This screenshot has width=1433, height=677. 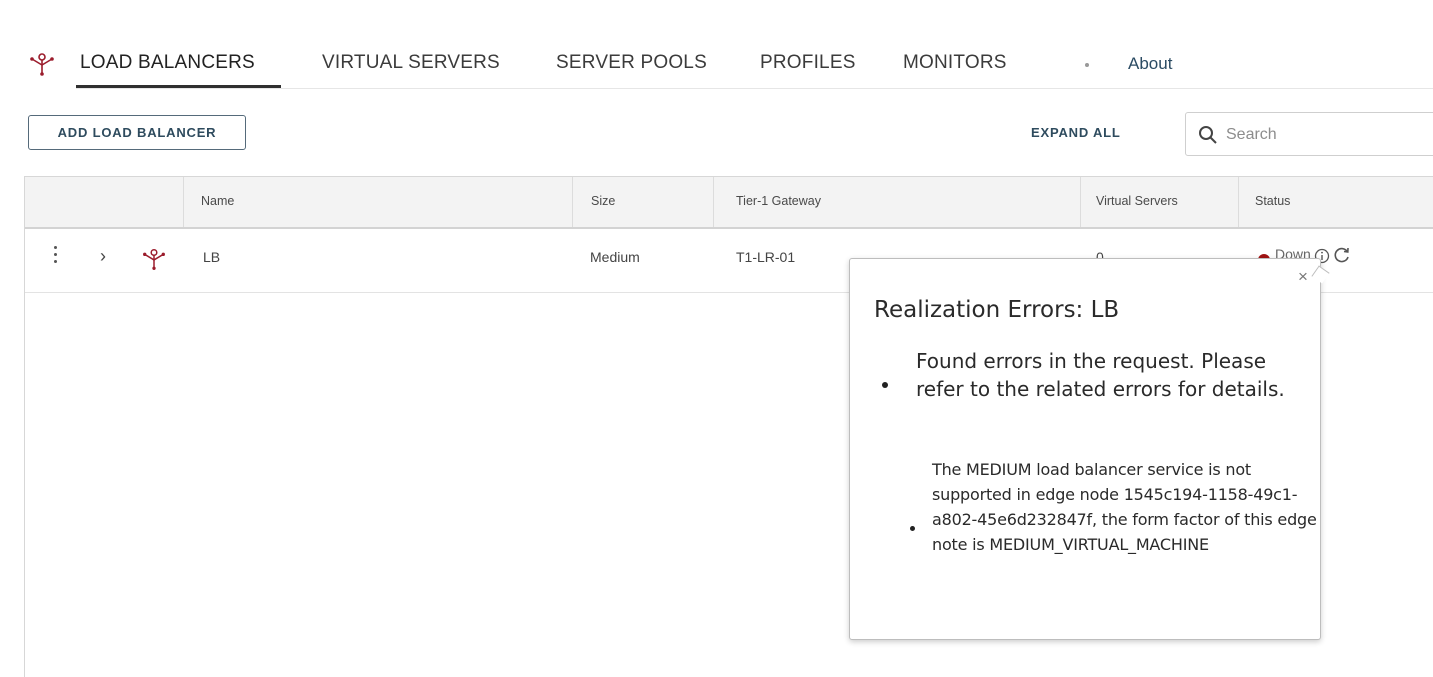 What do you see at coordinates (1272, 201) in the screenshot?
I see `column-header-status: Status` at bounding box center [1272, 201].